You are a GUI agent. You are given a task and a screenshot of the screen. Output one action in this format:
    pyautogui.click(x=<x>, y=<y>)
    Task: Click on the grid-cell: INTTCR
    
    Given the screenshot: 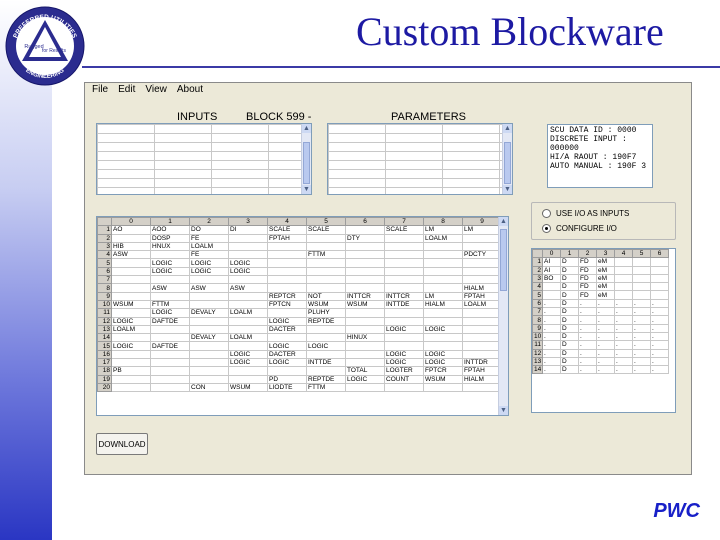 What is the action you would take?
    pyautogui.click(x=404, y=296)
    